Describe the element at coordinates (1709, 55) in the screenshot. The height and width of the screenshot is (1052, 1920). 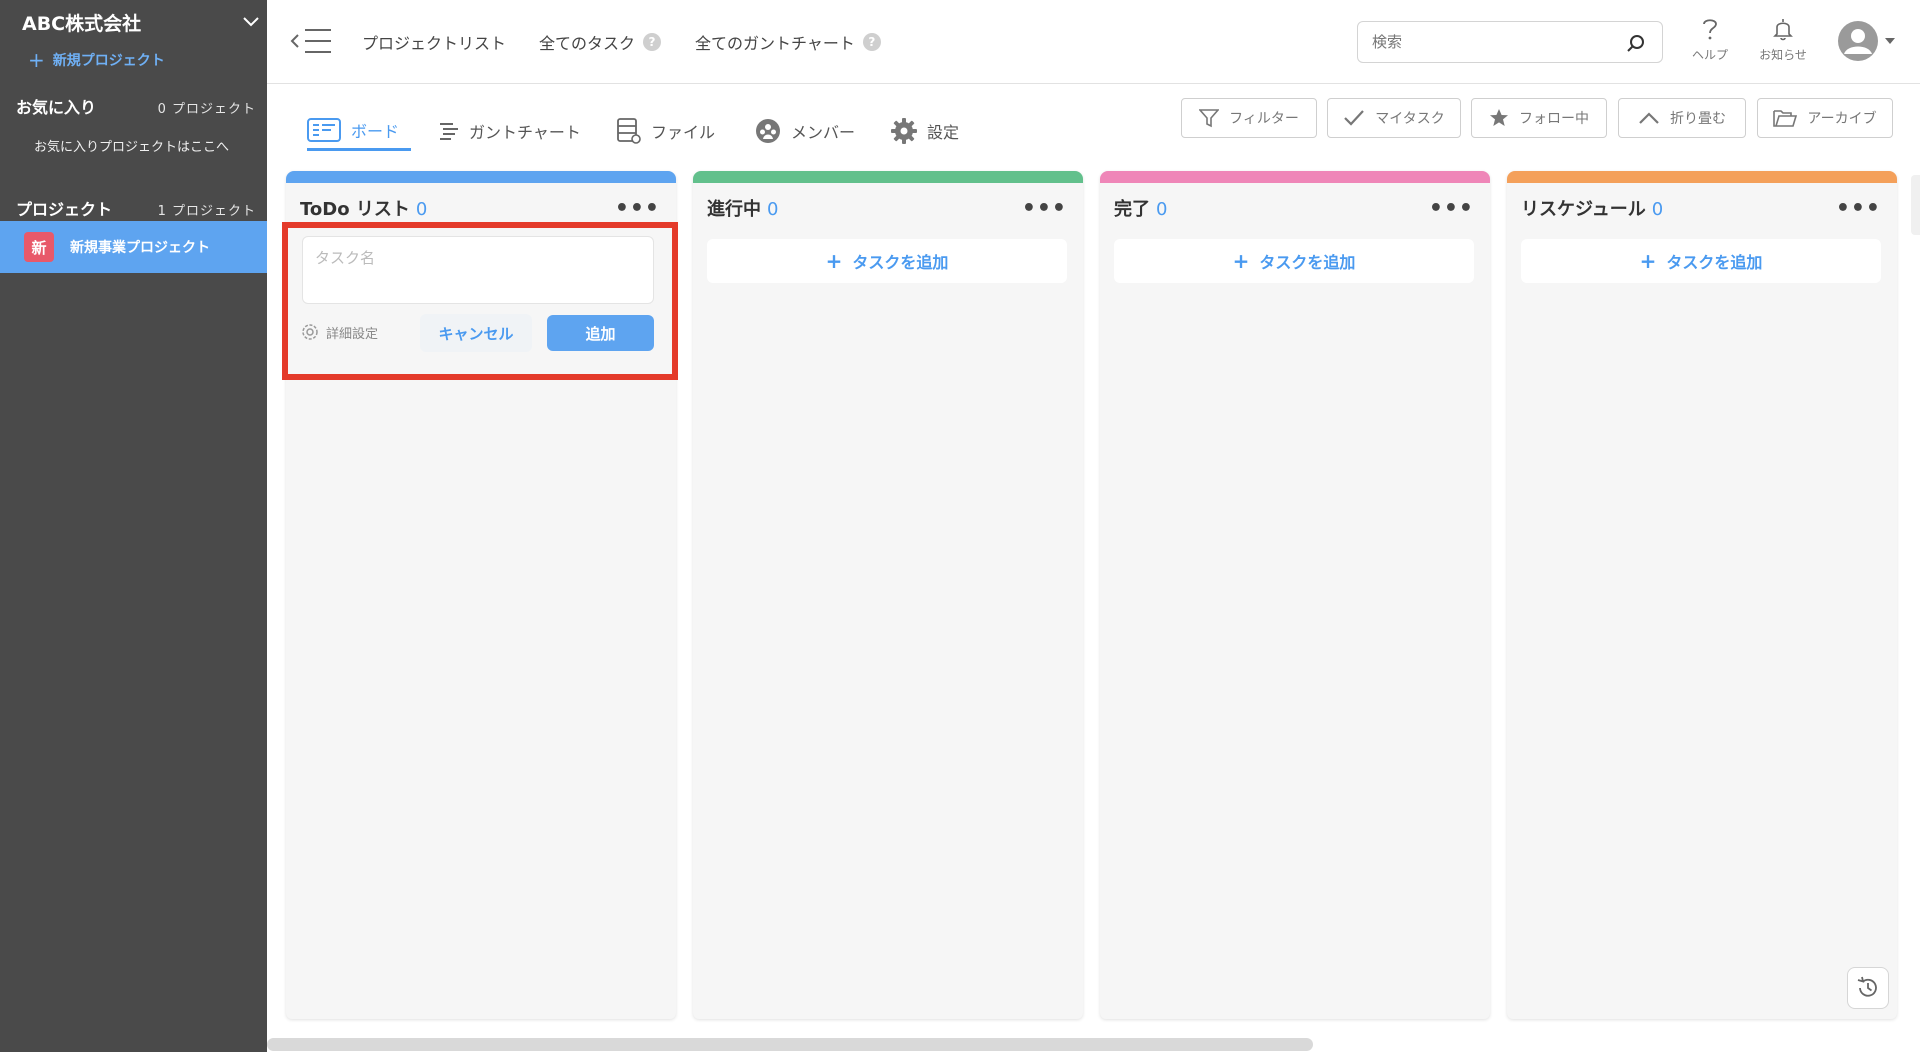
I see `help-label: ヘルプ` at that location.